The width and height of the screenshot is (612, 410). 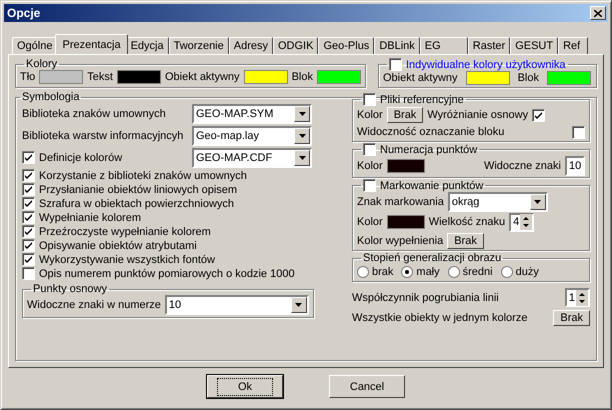 What do you see at coordinates (70, 289) in the screenshot?
I see `group-title: Punkty osnowy` at bounding box center [70, 289].